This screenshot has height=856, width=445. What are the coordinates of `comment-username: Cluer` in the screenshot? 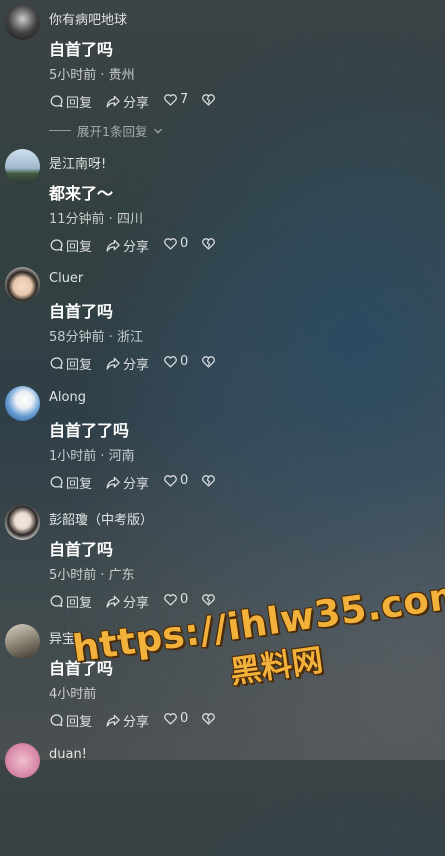 It's located at (66, 278).